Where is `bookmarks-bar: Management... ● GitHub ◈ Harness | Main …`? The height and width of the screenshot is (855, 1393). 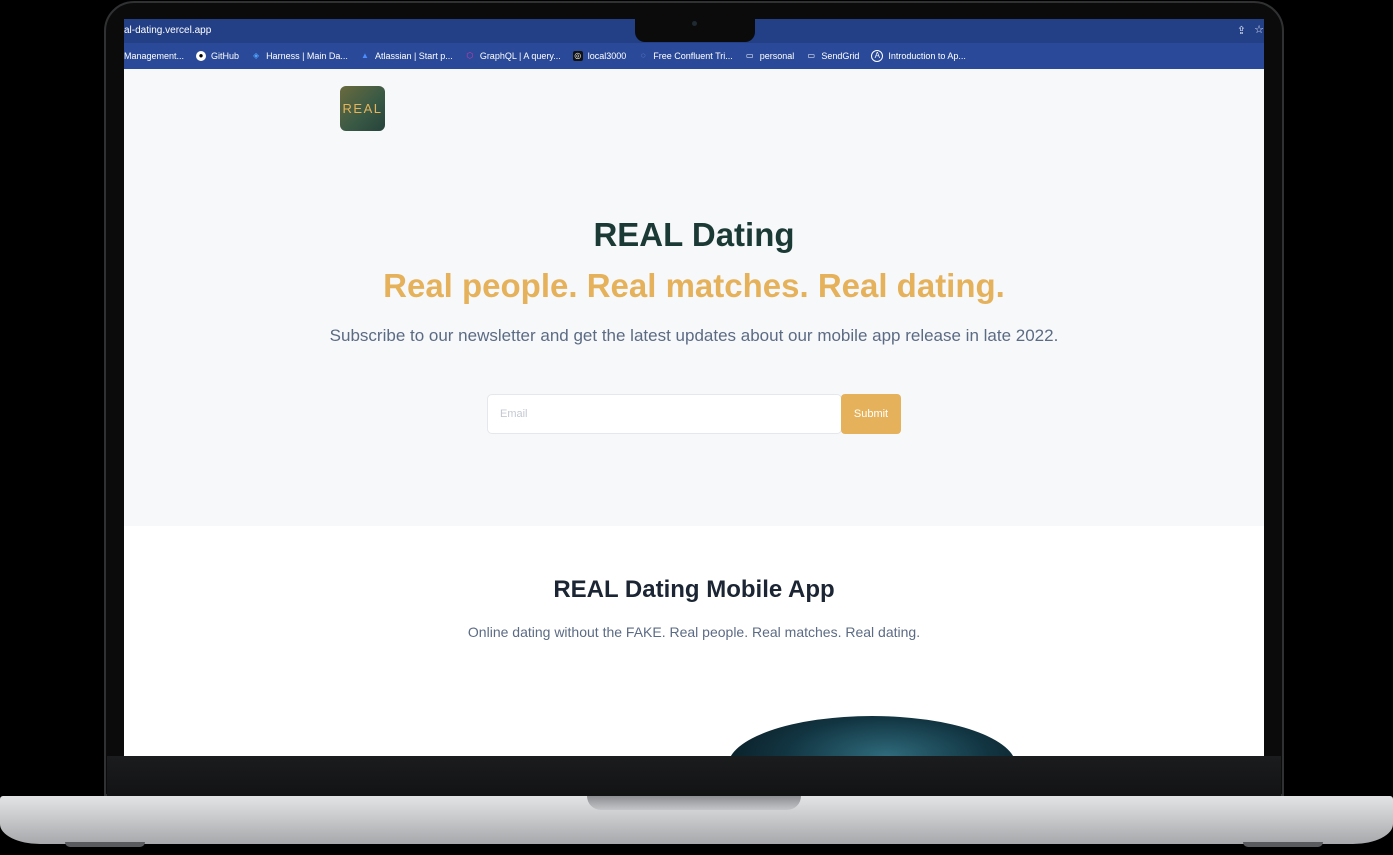 bookmarks-bar: Management... ● GitHub ◈ Harness | Main … is located at coordinates (694, 56).